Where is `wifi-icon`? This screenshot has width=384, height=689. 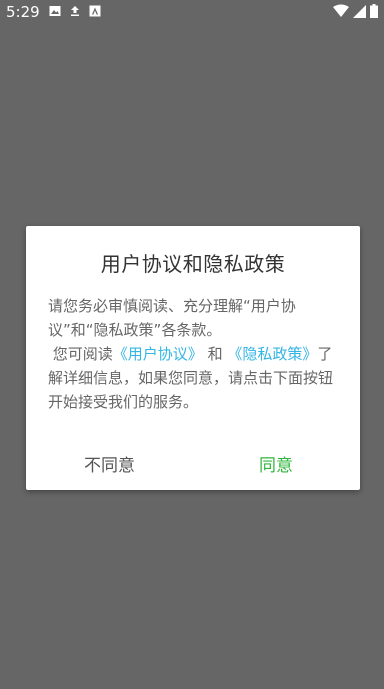
wifi-icon is located at coordinates (341, 13).